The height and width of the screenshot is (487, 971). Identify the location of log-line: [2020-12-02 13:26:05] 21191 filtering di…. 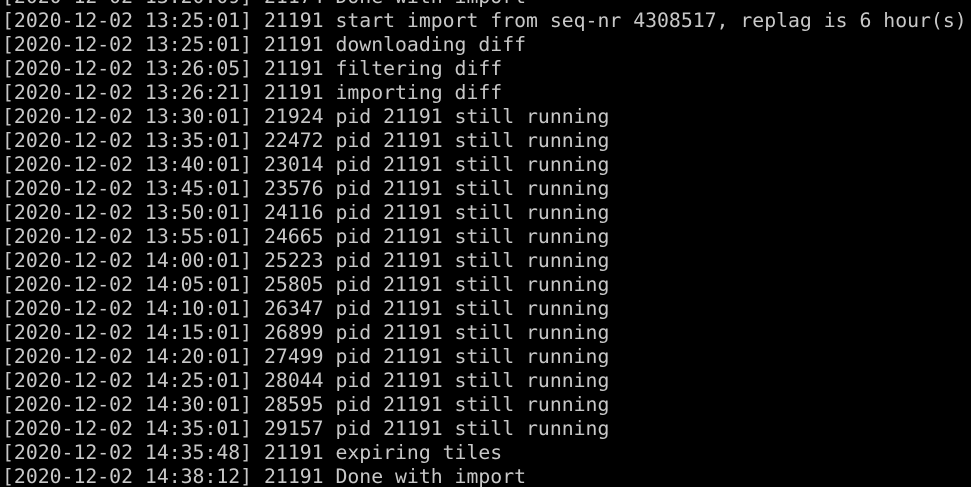
(252, 68).